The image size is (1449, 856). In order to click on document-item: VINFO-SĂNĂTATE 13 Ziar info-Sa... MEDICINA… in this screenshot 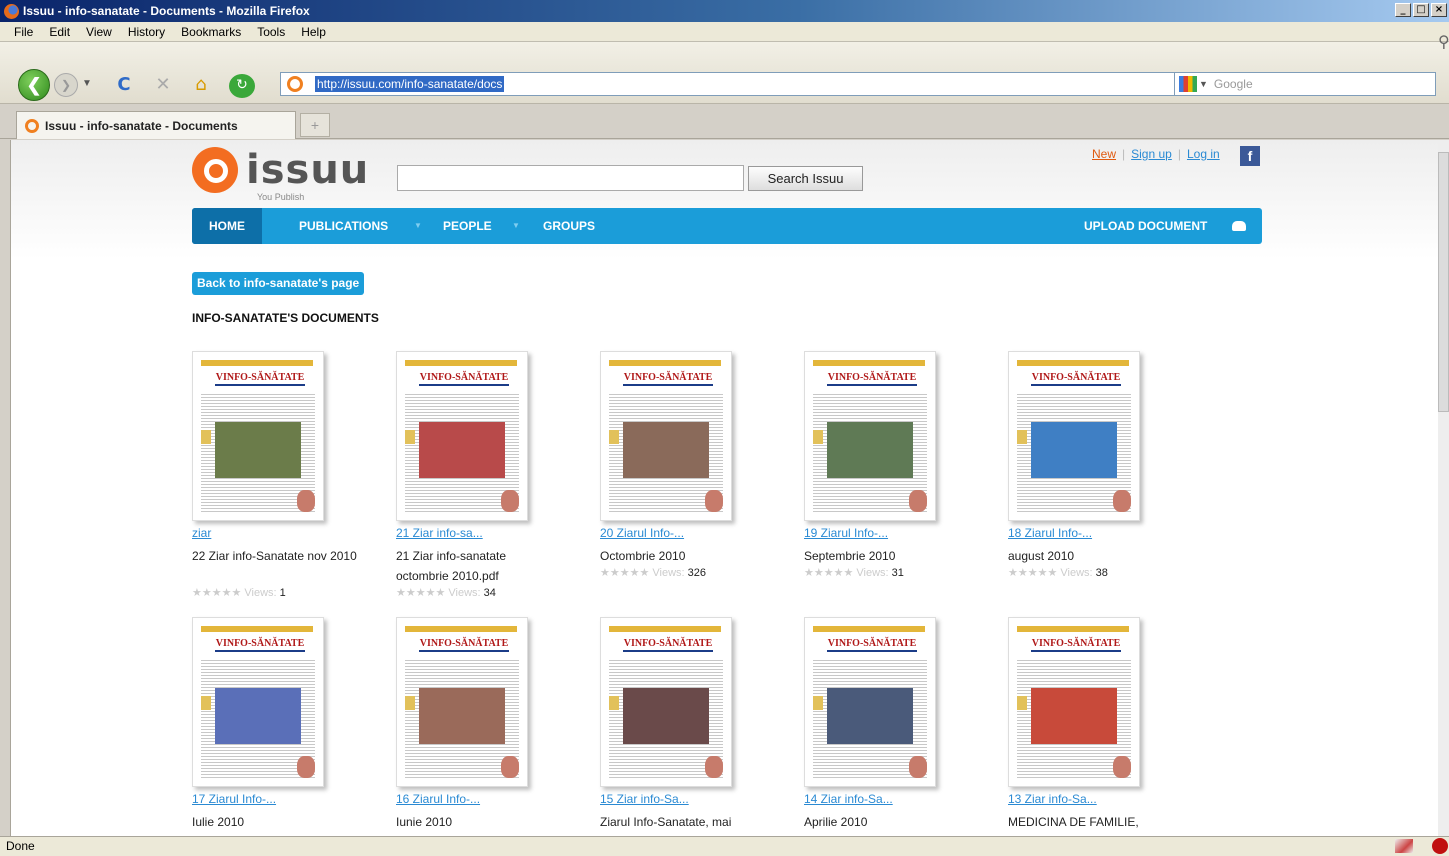, I will do `click(1098, 726)`.